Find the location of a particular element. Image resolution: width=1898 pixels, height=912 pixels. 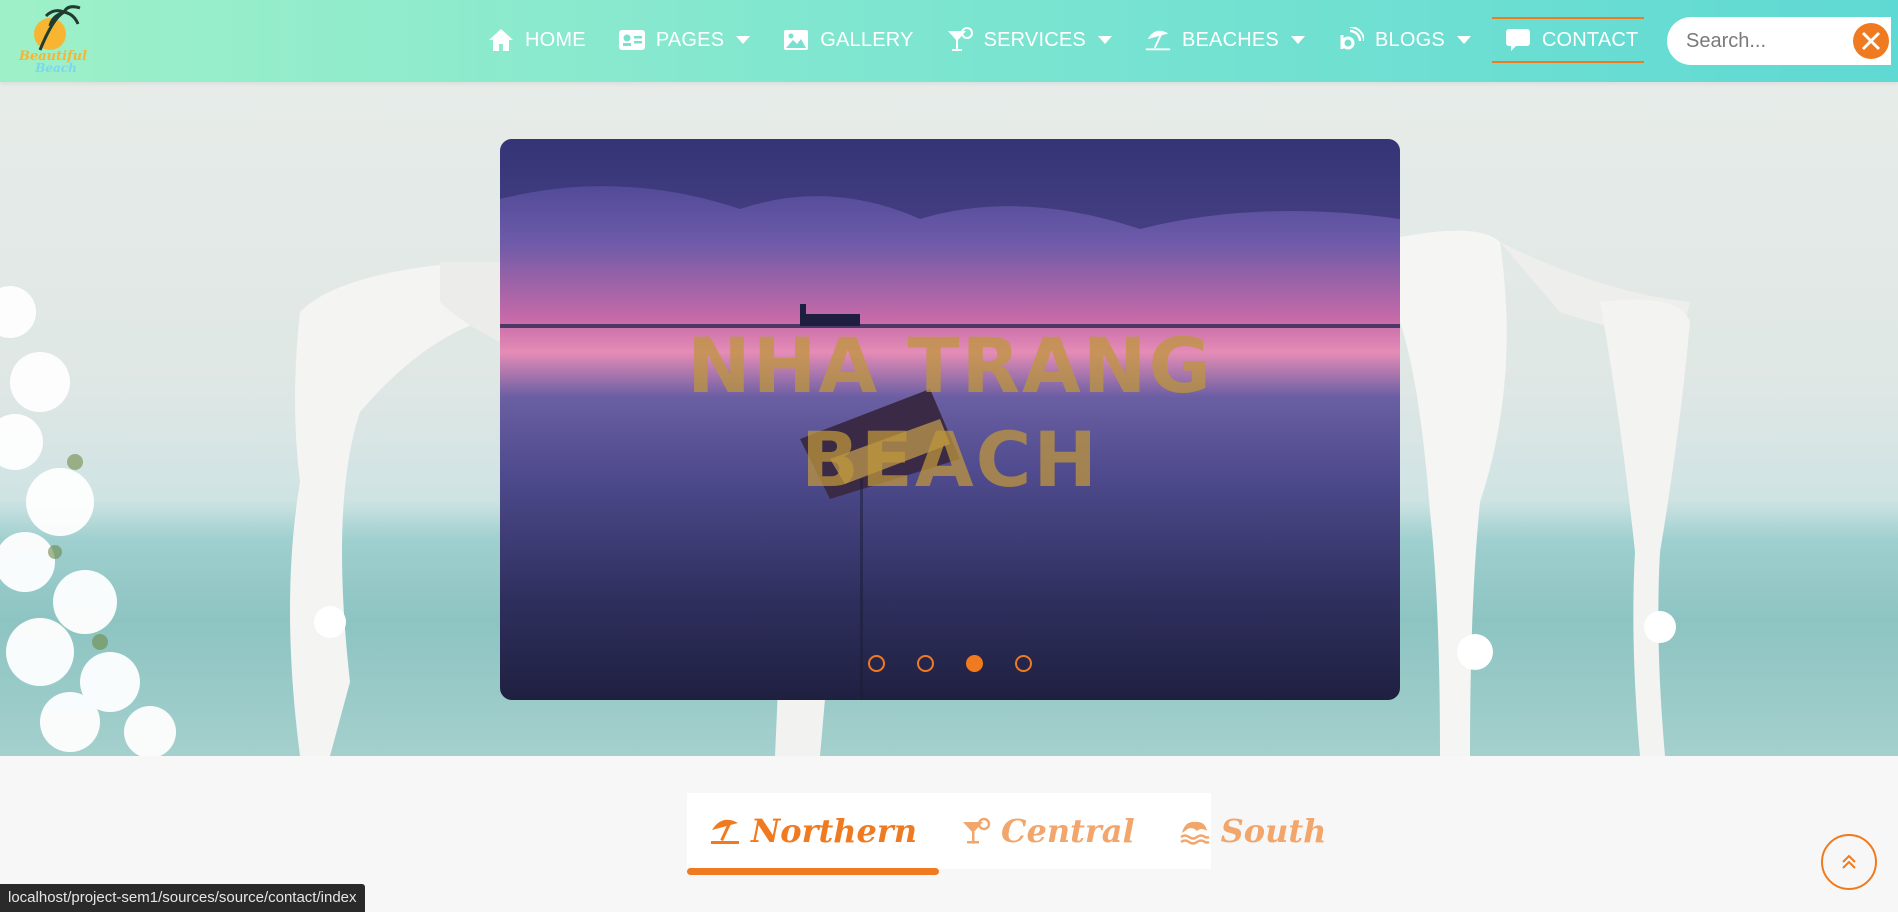

slider-dots is located at coordinates (950, 663).